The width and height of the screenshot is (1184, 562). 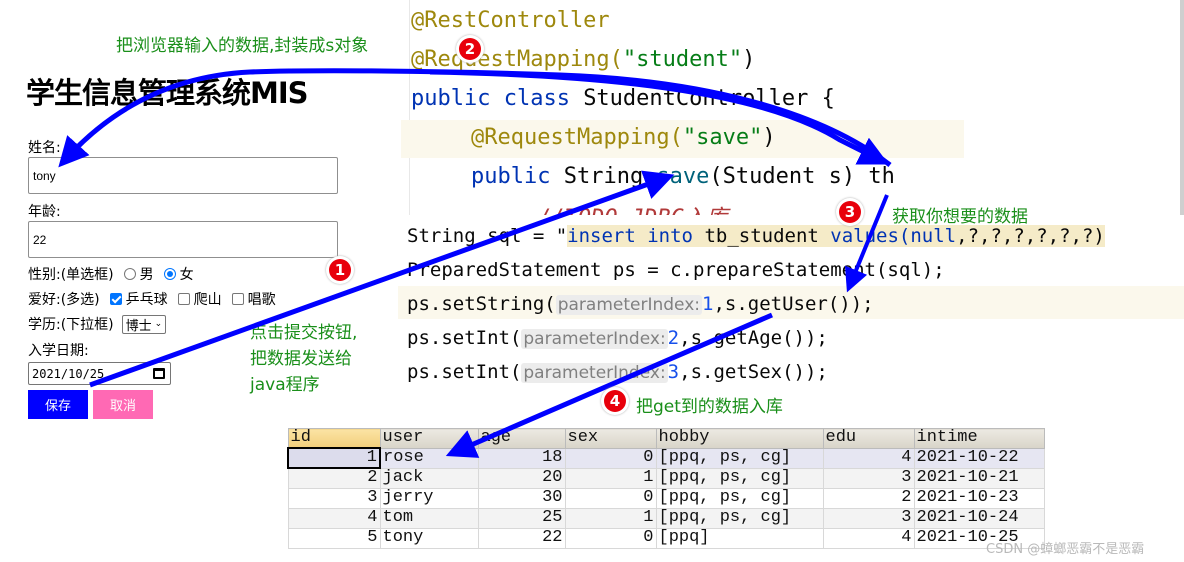 What do you see at coordinates (979, 438) in the screenshot?
I see `column-header-intime: intime` at bounding box center [979, 438].